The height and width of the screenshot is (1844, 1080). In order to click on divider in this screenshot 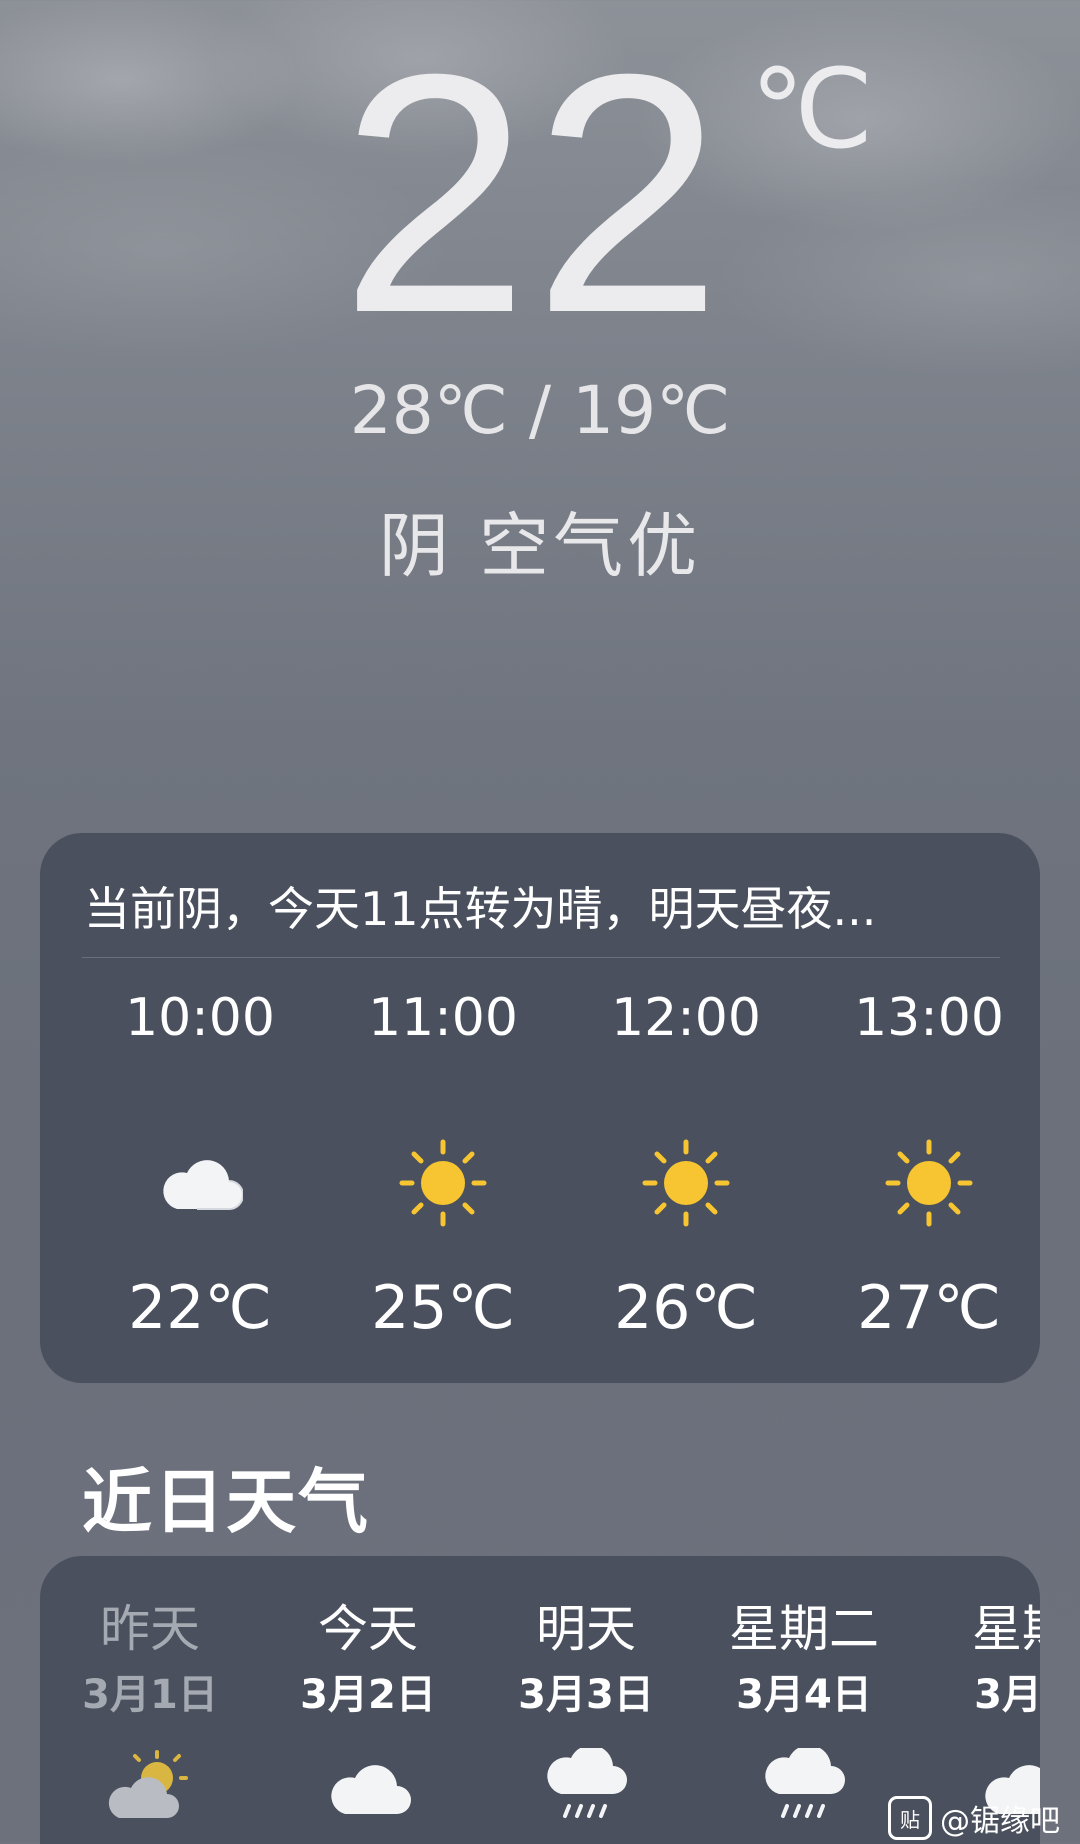, I will do `click(541, 957)`.